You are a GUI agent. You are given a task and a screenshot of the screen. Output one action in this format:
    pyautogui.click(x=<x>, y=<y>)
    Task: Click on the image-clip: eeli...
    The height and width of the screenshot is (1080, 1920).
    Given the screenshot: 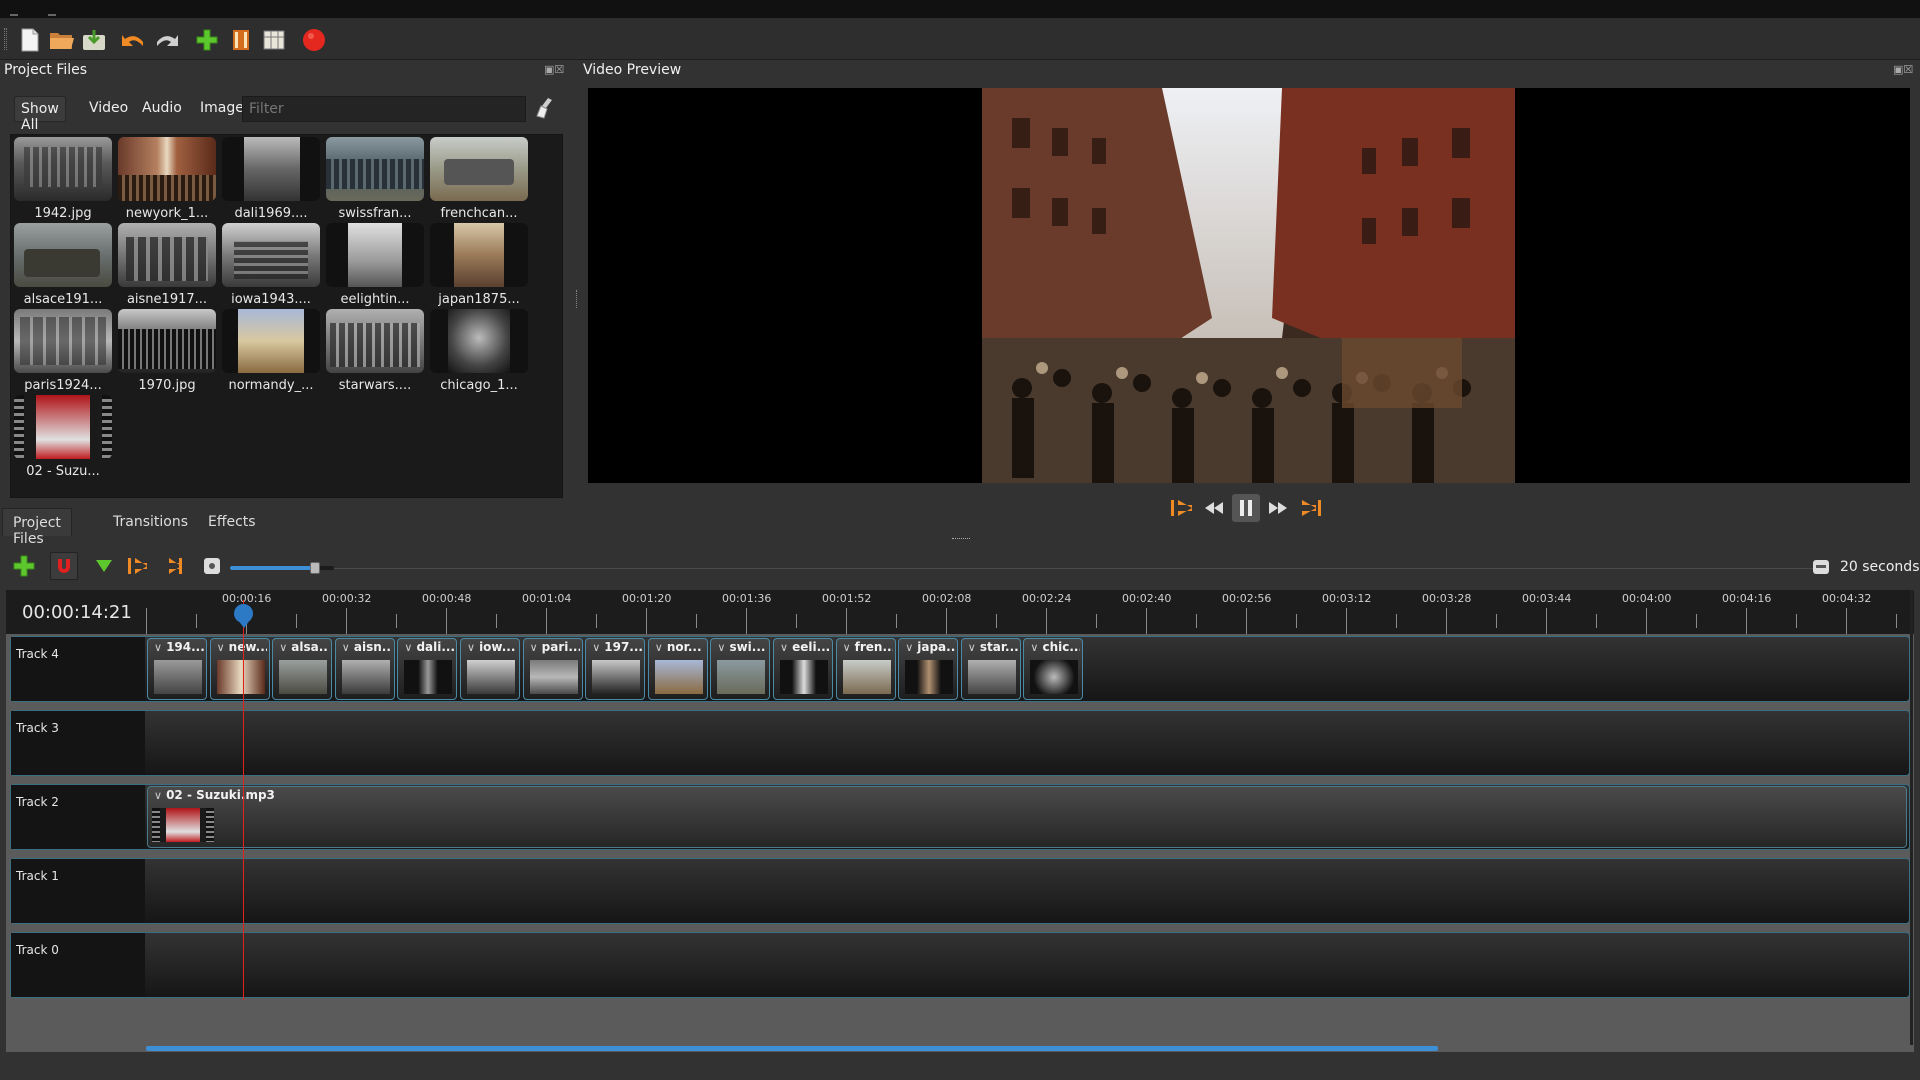 What is the action you would take?
    pyautogui.click(x=803, y=669)
    